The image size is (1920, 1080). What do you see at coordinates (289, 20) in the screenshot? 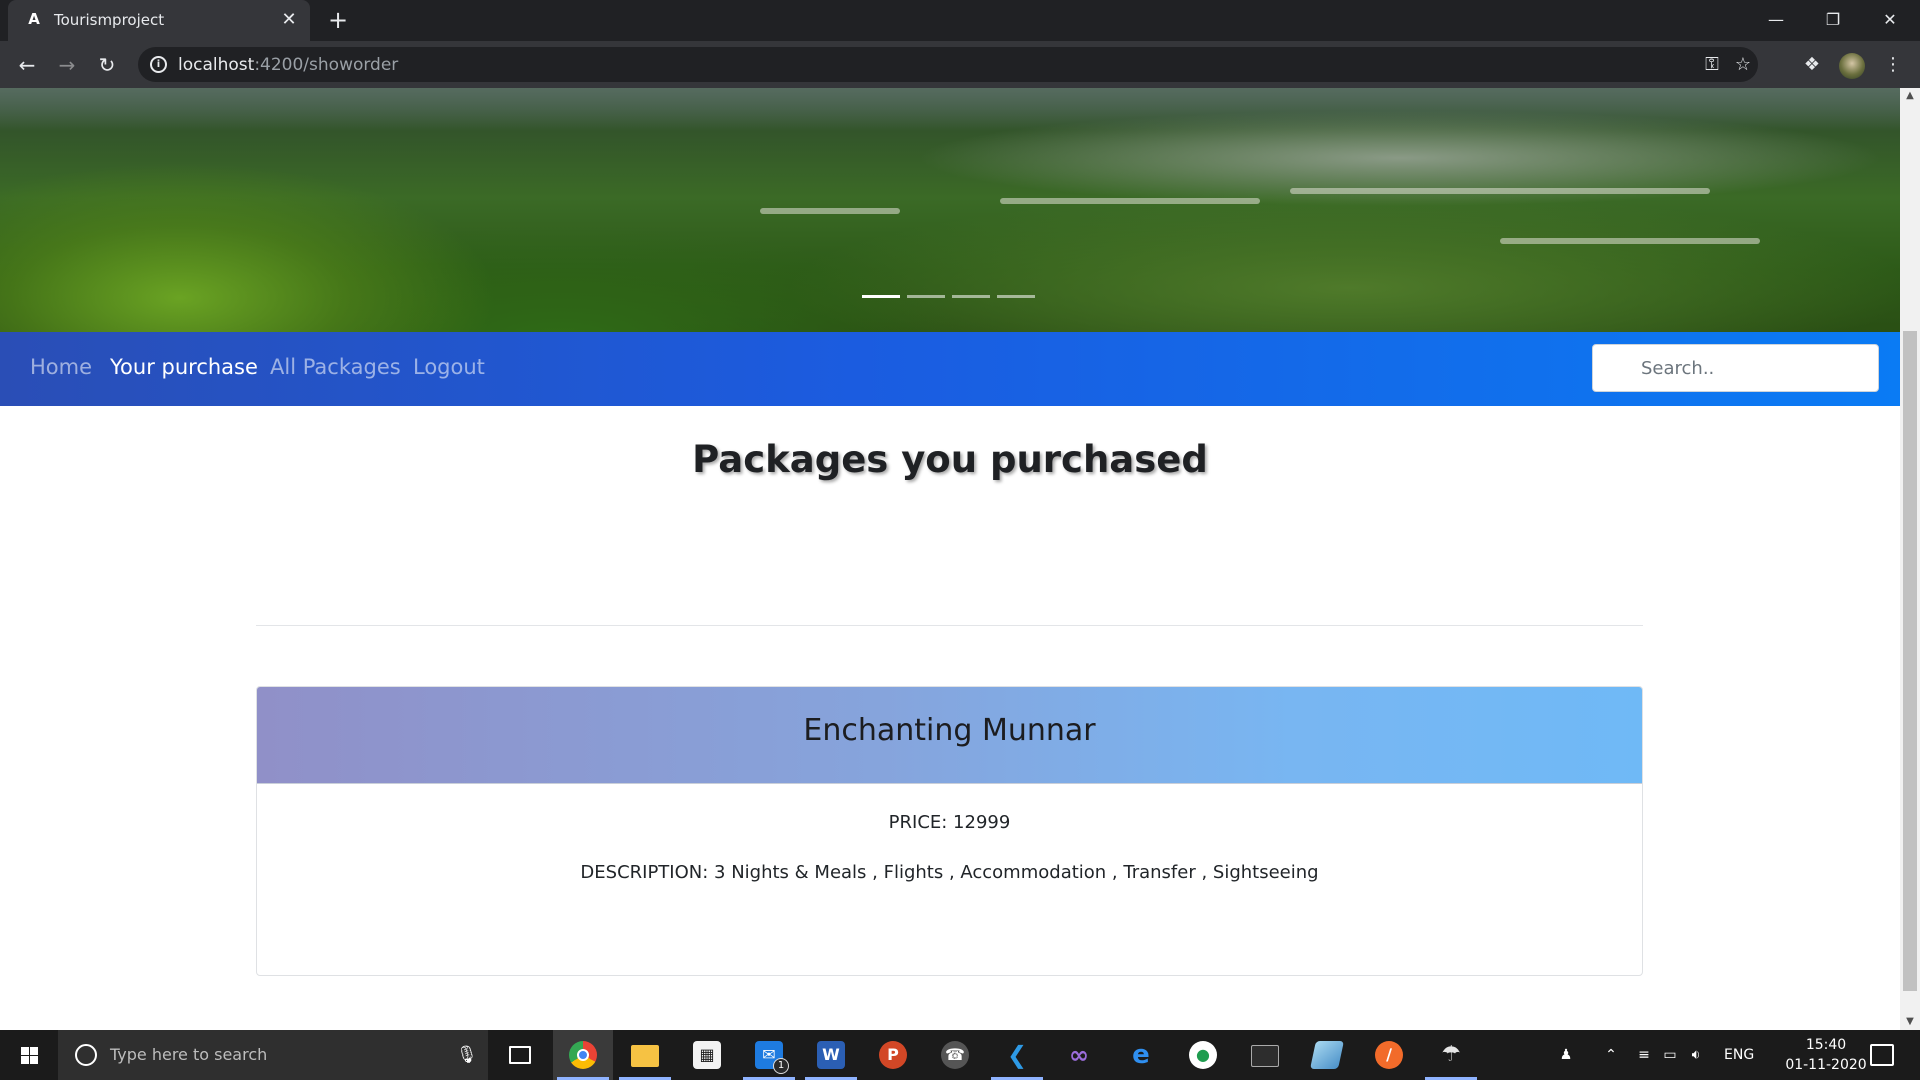
I see `tab-close-icon: ✕` at bounding box center [289, 20].